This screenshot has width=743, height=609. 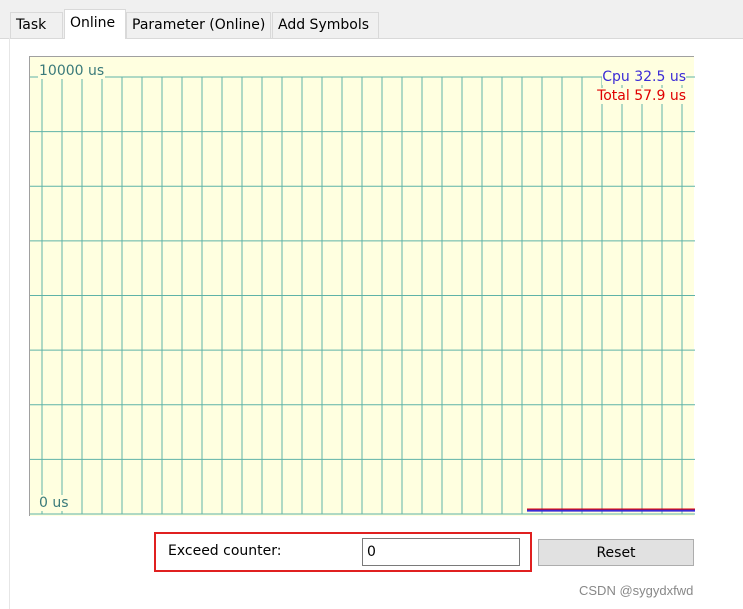 I want to click on exceed-counter-label: Exceed counter:, so click(x=225, y=551).